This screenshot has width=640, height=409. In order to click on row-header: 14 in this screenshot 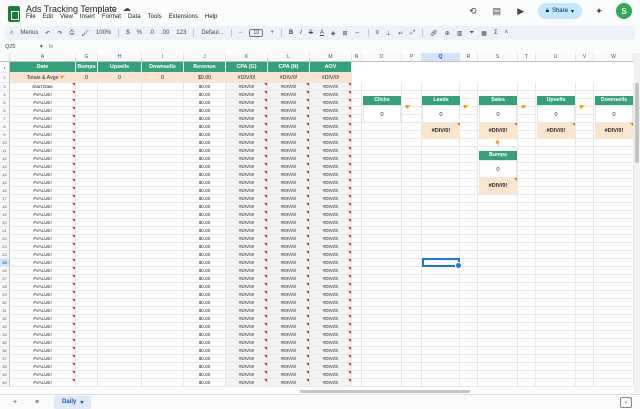, I will do `click(5, 175)`.